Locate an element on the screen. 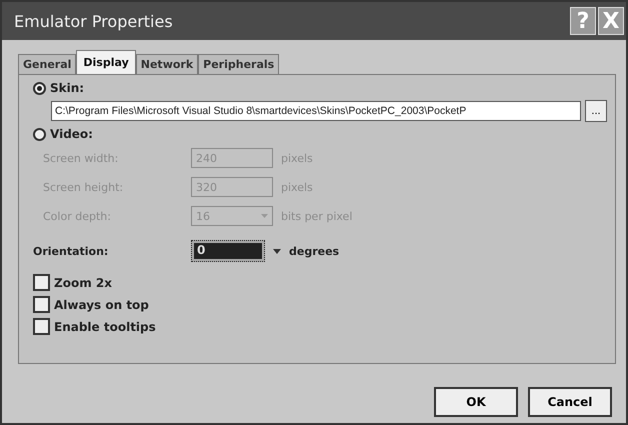 The image size is (628, 425). field-label: Color depth: is located at coordinates (77, 216).